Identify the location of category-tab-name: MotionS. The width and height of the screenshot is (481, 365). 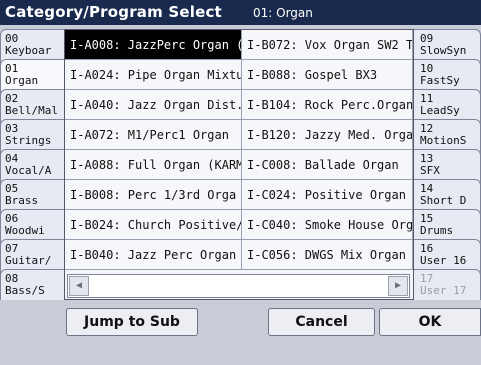
(443, 140).